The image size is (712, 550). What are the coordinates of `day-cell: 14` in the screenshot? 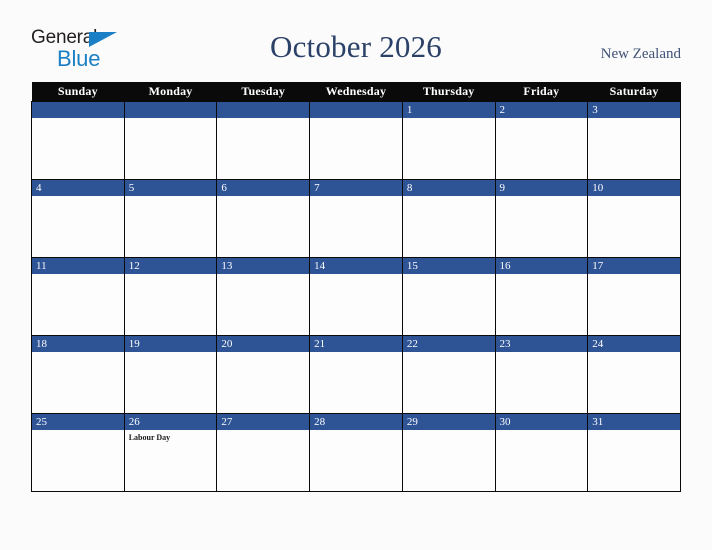 It's located at (356, 296).